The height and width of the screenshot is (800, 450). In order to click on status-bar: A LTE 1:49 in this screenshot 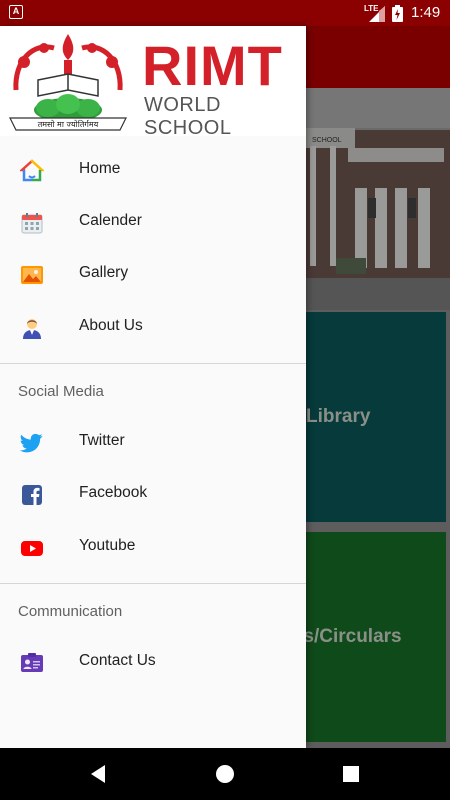, I will do `click(225, 13)`.